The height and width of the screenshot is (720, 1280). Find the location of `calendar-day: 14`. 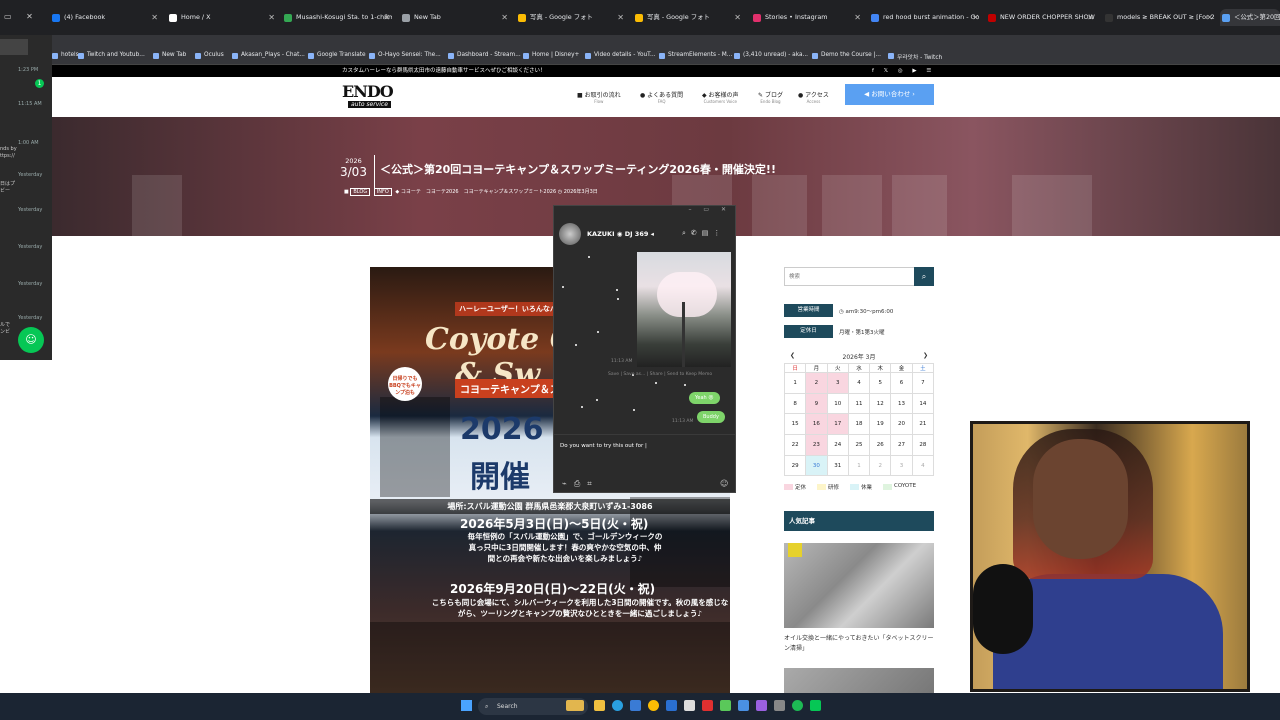

calendar-day: 14 is located at coordinates (923, 403).